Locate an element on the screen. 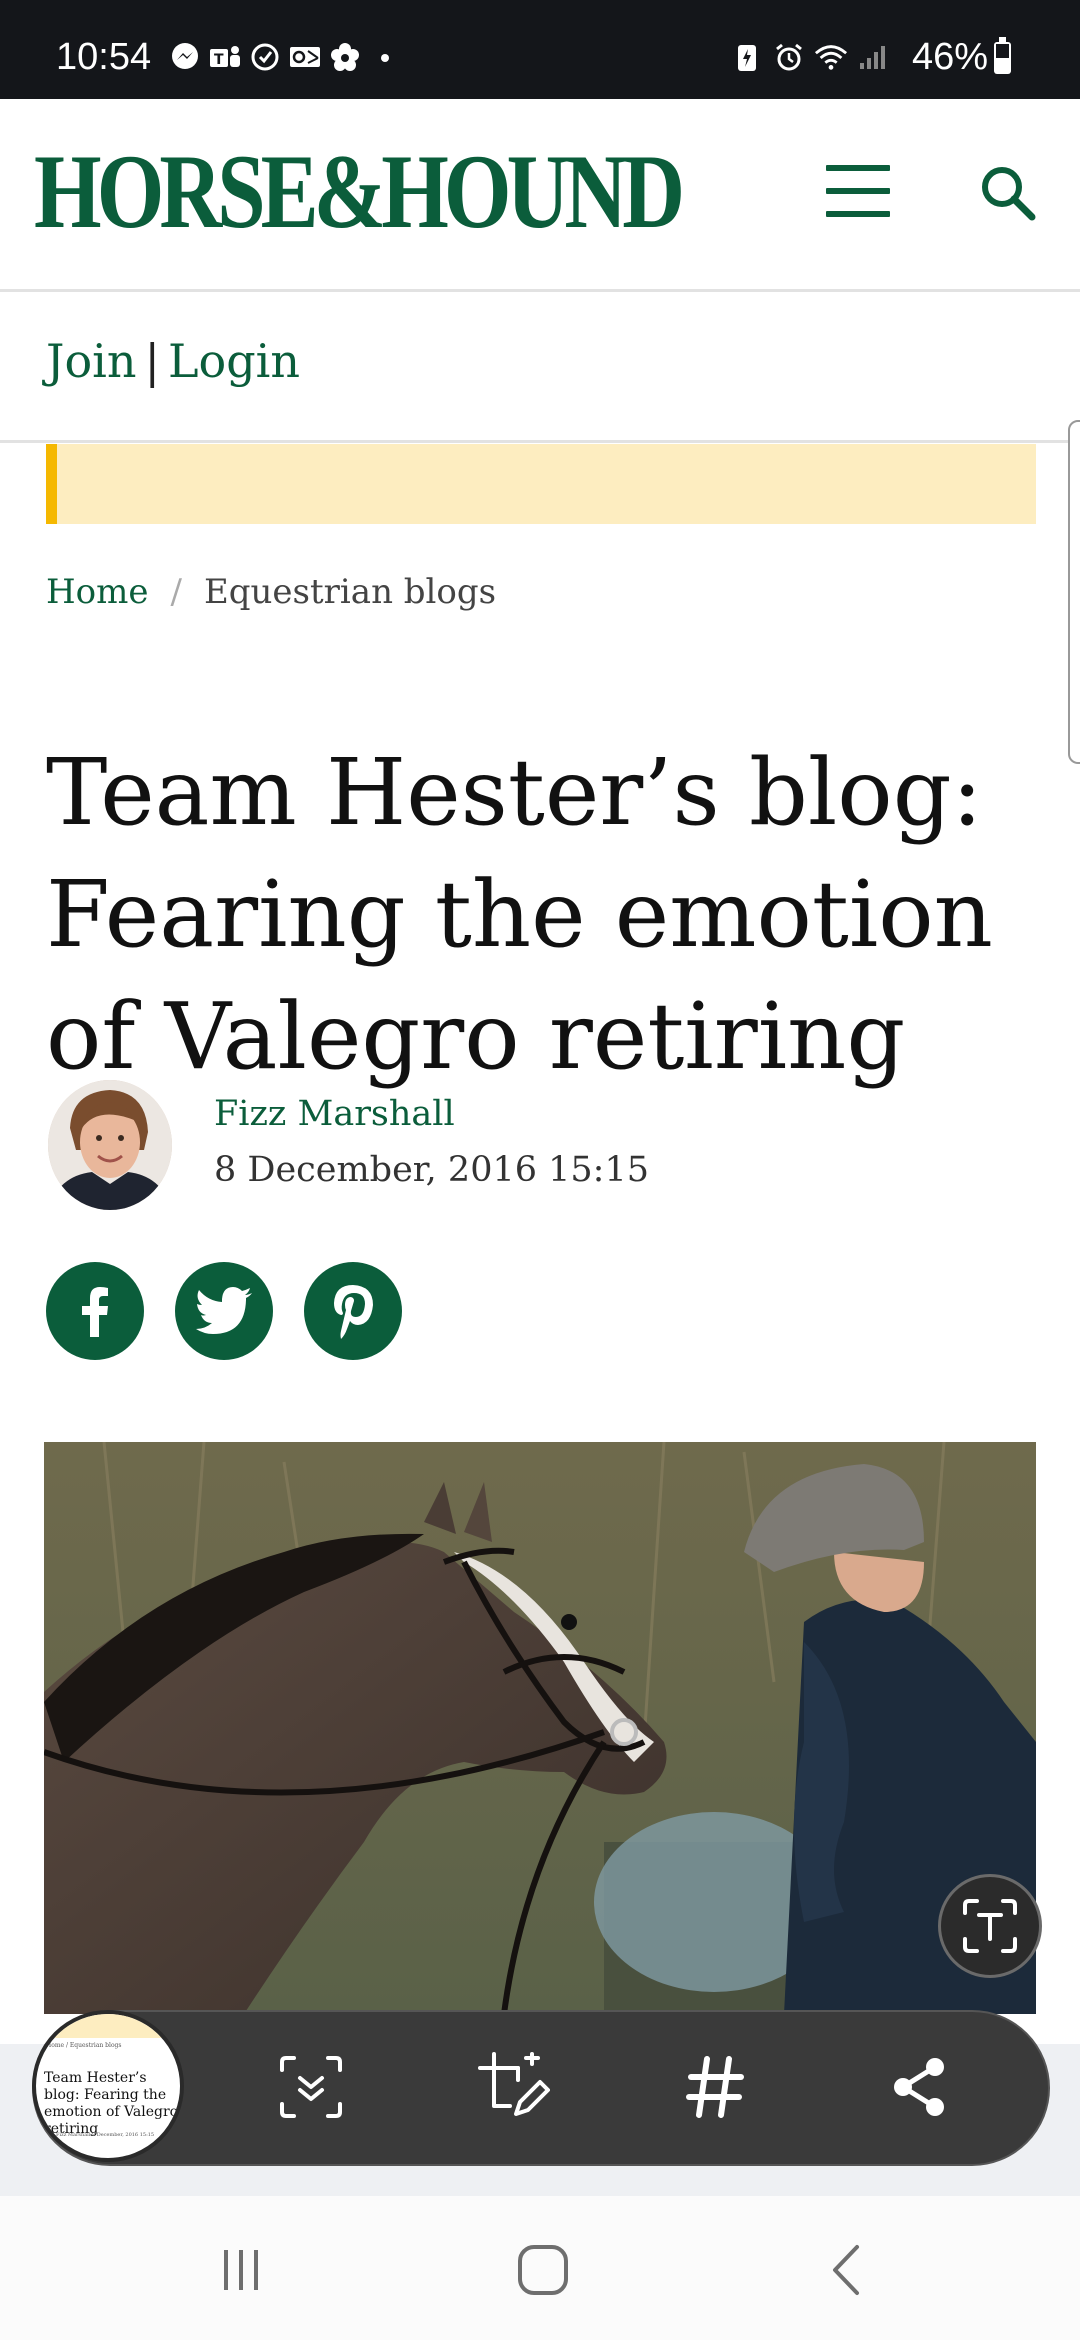 The height and width of the screenshot is (2340, 1080). author-avatar is located at coordinates (110, 1145).